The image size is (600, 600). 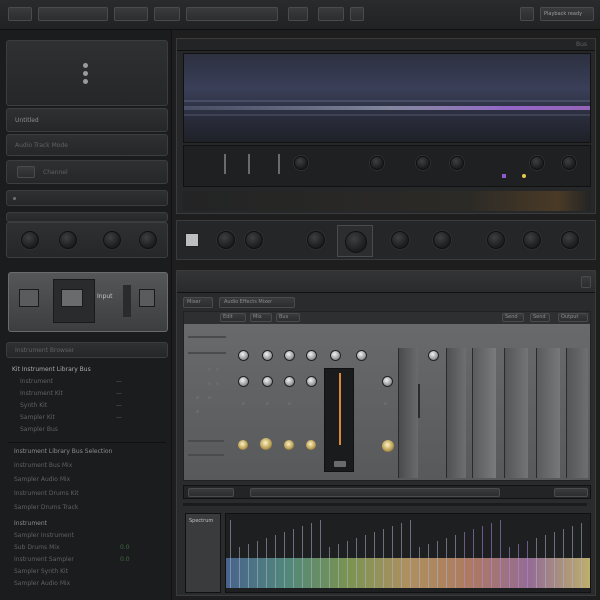 I want to click on tab-mixer: Mixer, so click(x=198, y=302).